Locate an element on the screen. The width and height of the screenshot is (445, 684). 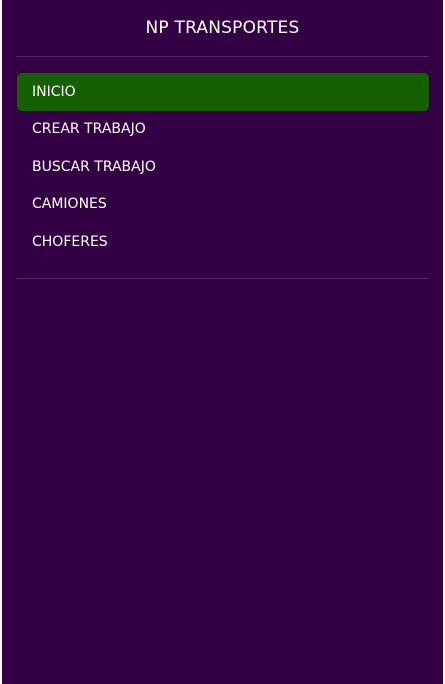
nav-item-buscar-trabajo: BUSCAR TRABAJO is located at coordinates (223, 167).